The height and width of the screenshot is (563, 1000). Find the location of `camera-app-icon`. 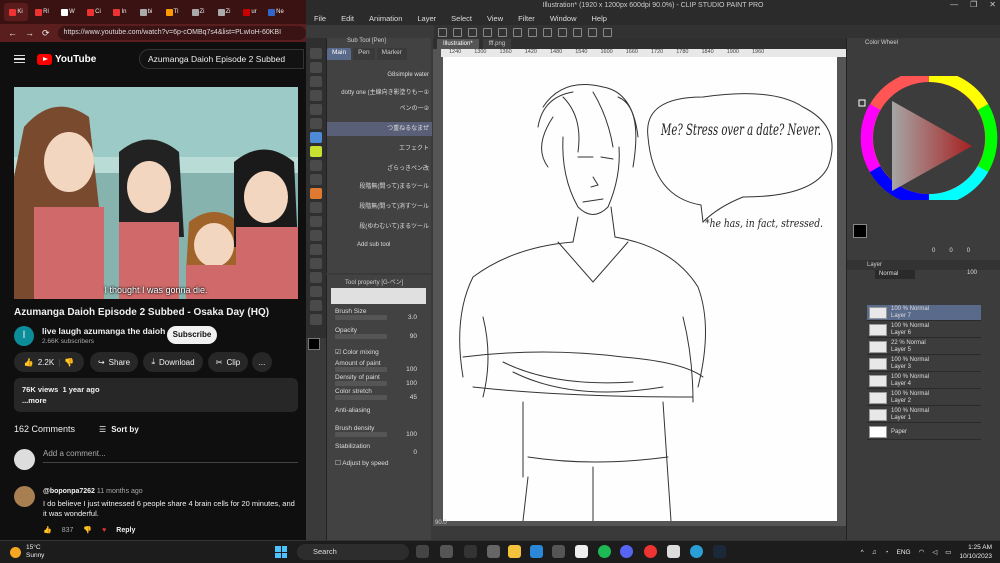

camera-app-icon is located at coordinates (470, 551).